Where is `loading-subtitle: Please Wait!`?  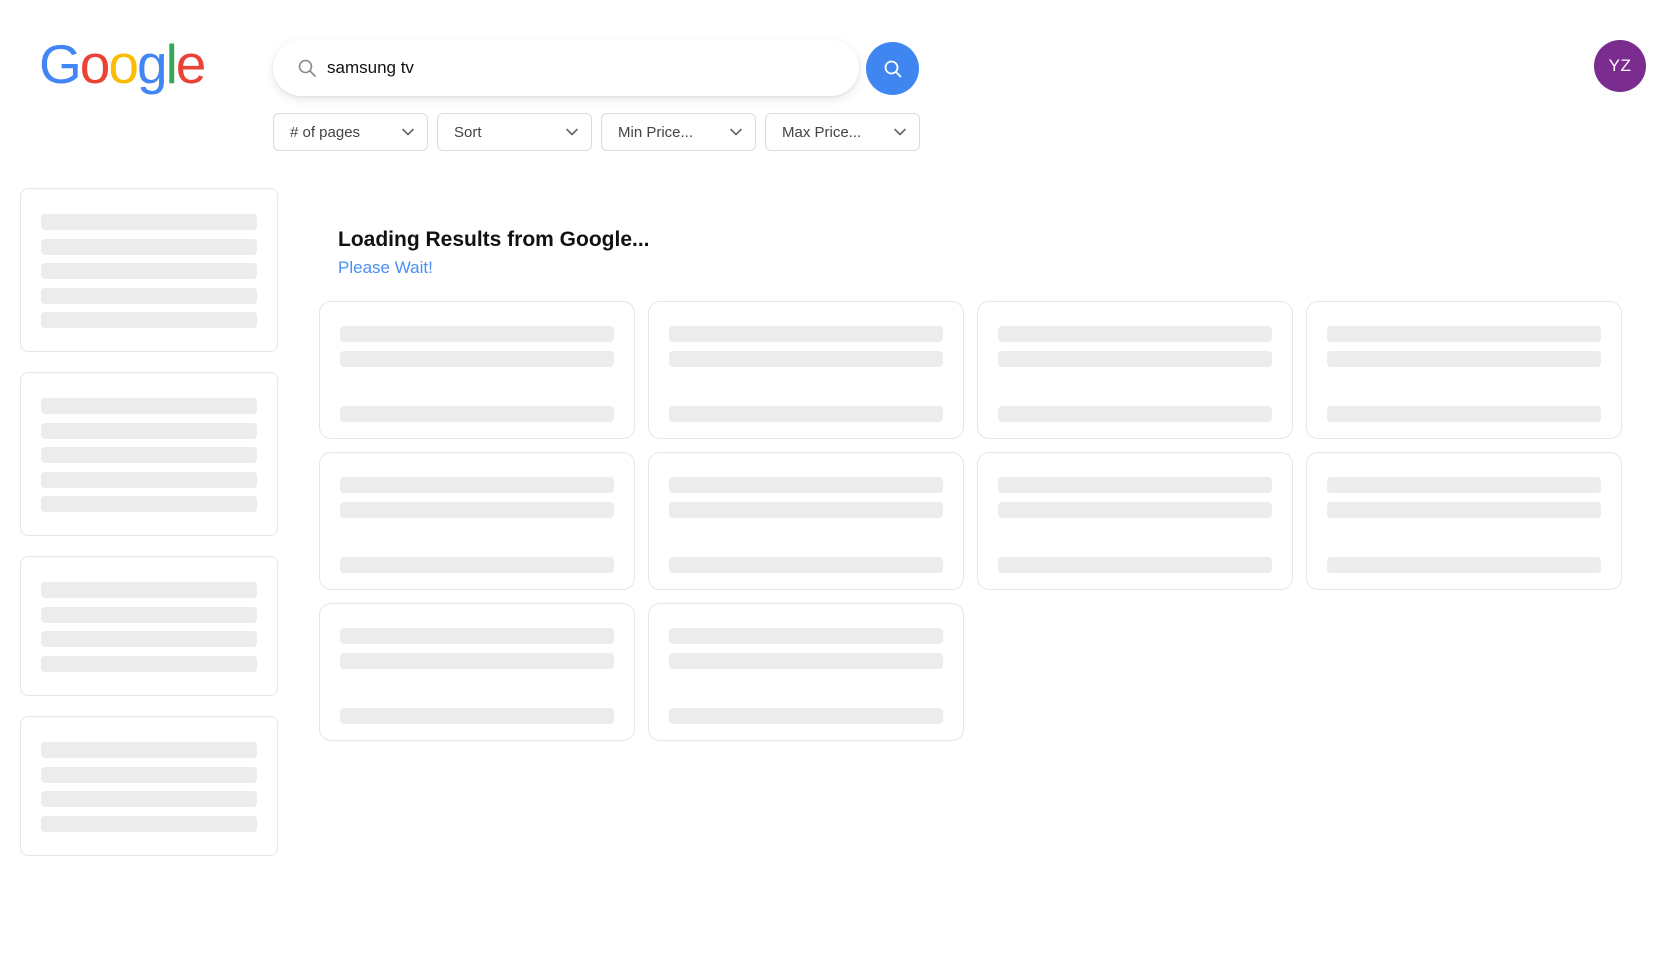
loading-subtitle: Please Wait! is located at coordinates (385, 267).